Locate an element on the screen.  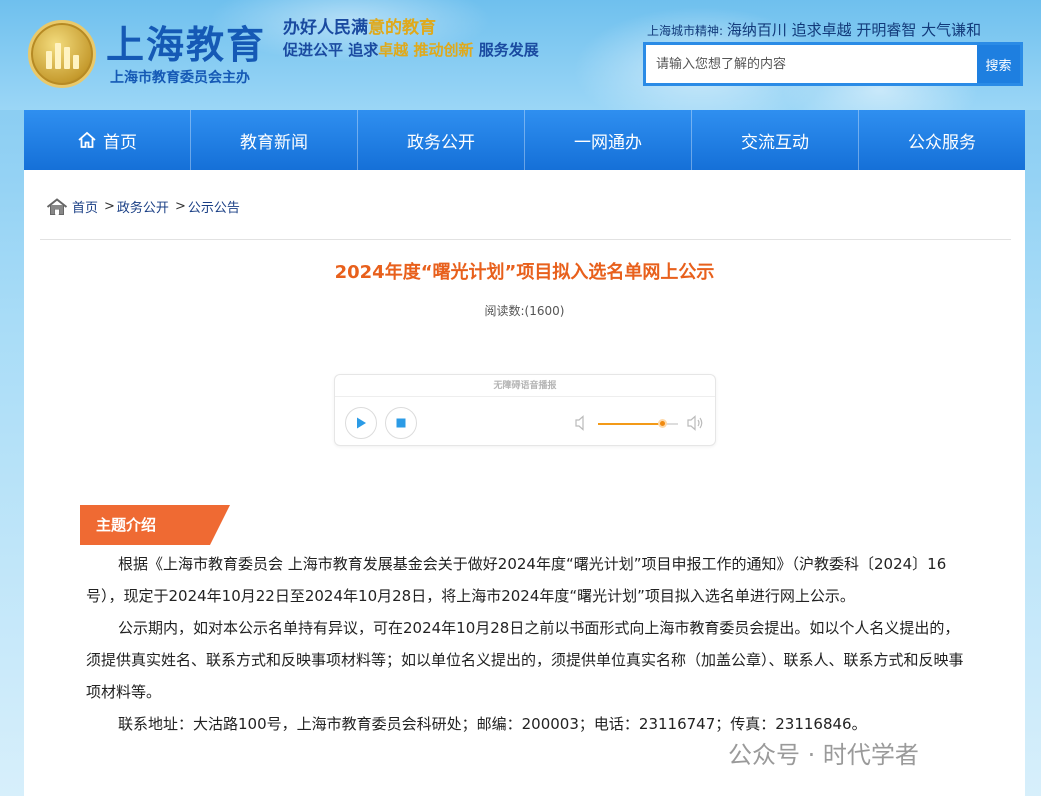
read-count: 阅读数:(1600) is located at coordinates (524, 311).